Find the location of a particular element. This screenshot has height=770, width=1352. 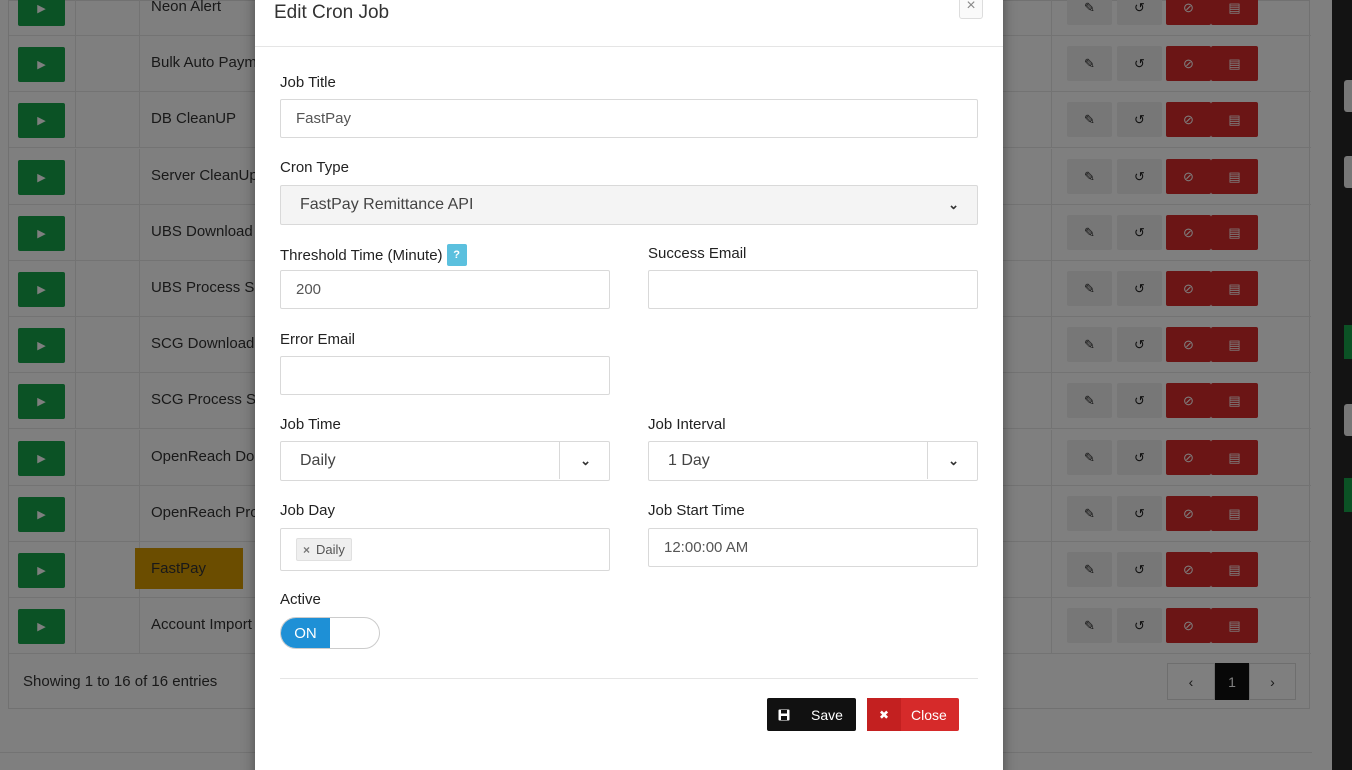

active-toggle: ON is located at coordinates (330, 633).